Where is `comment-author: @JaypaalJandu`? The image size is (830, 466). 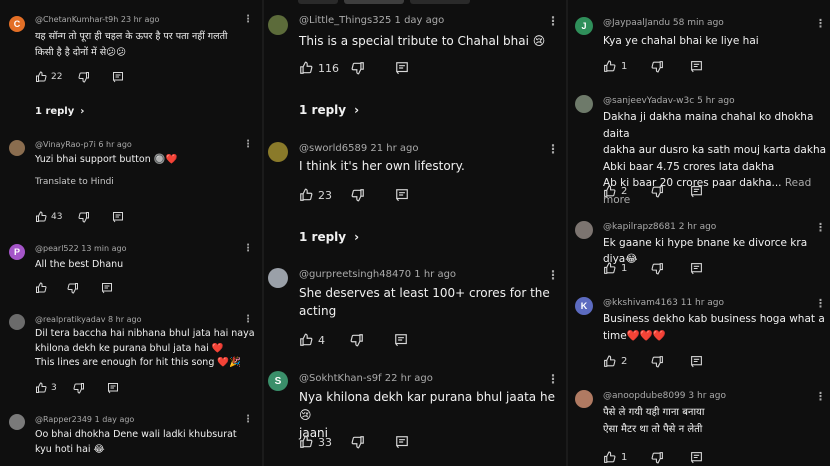 comment-author: @JaypaalJandu is located at coordinates (636, 23).